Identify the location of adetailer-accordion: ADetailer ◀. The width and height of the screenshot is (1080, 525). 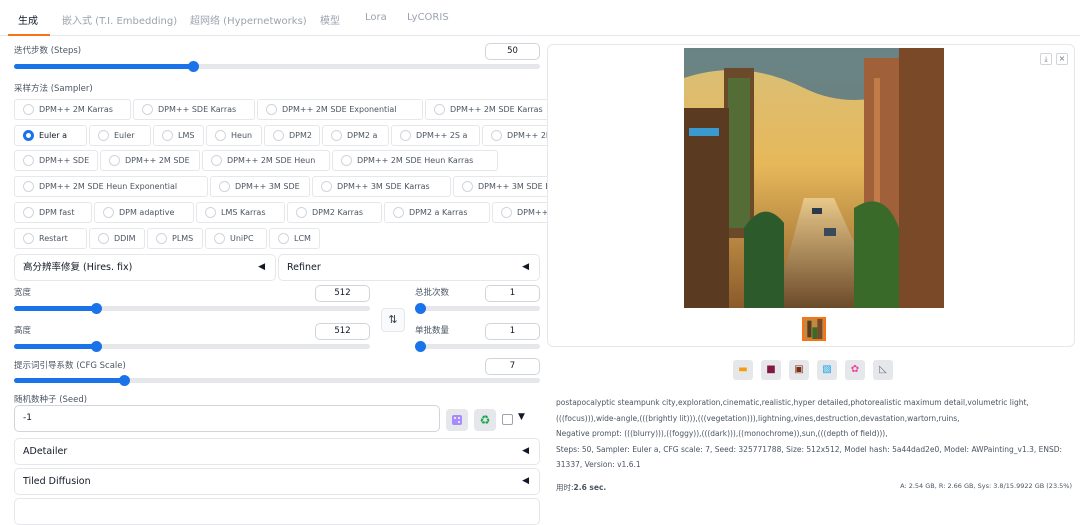
(277, 451).